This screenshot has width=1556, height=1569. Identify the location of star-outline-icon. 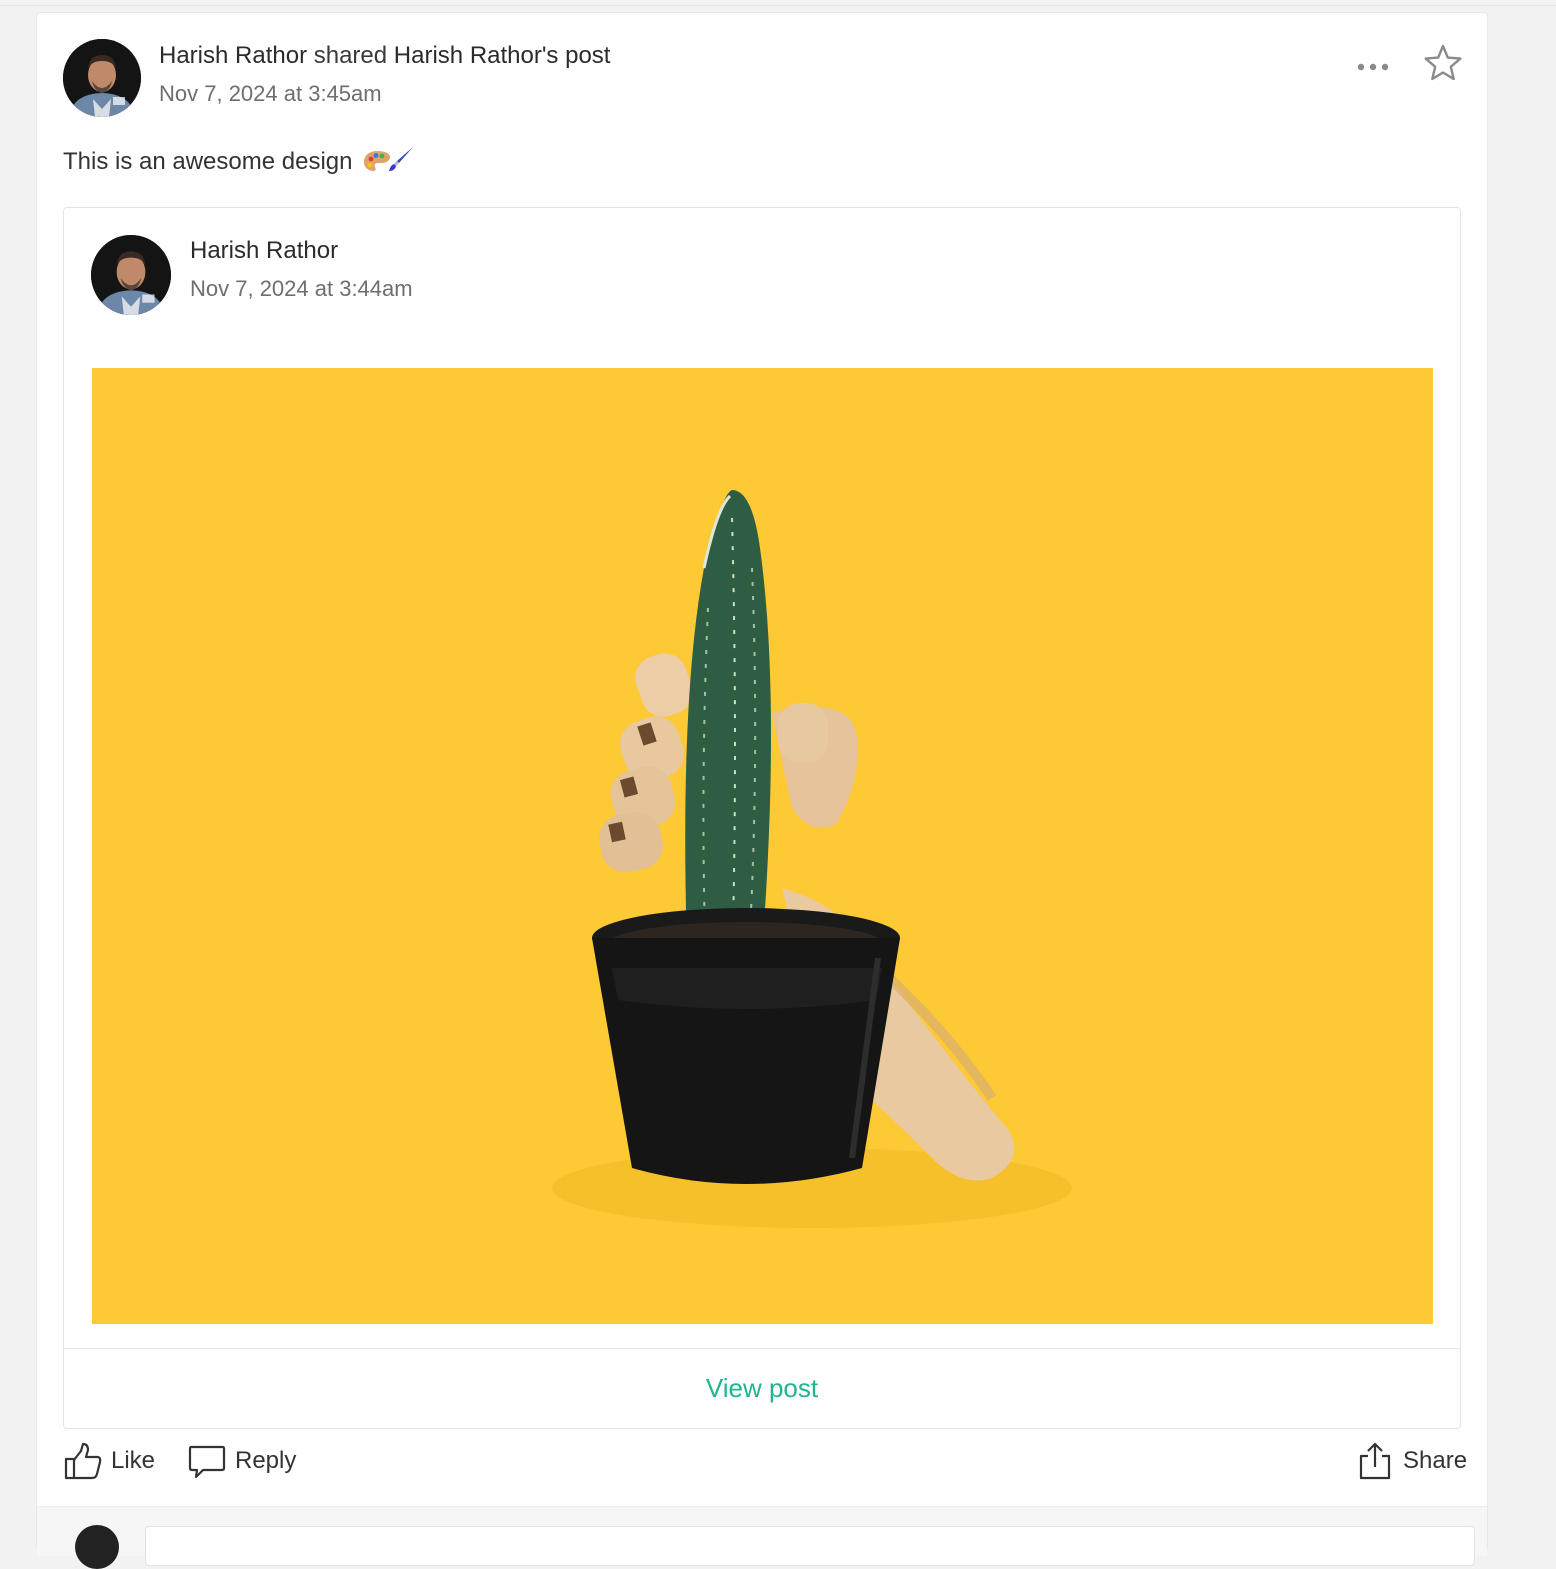
(1443, 62).